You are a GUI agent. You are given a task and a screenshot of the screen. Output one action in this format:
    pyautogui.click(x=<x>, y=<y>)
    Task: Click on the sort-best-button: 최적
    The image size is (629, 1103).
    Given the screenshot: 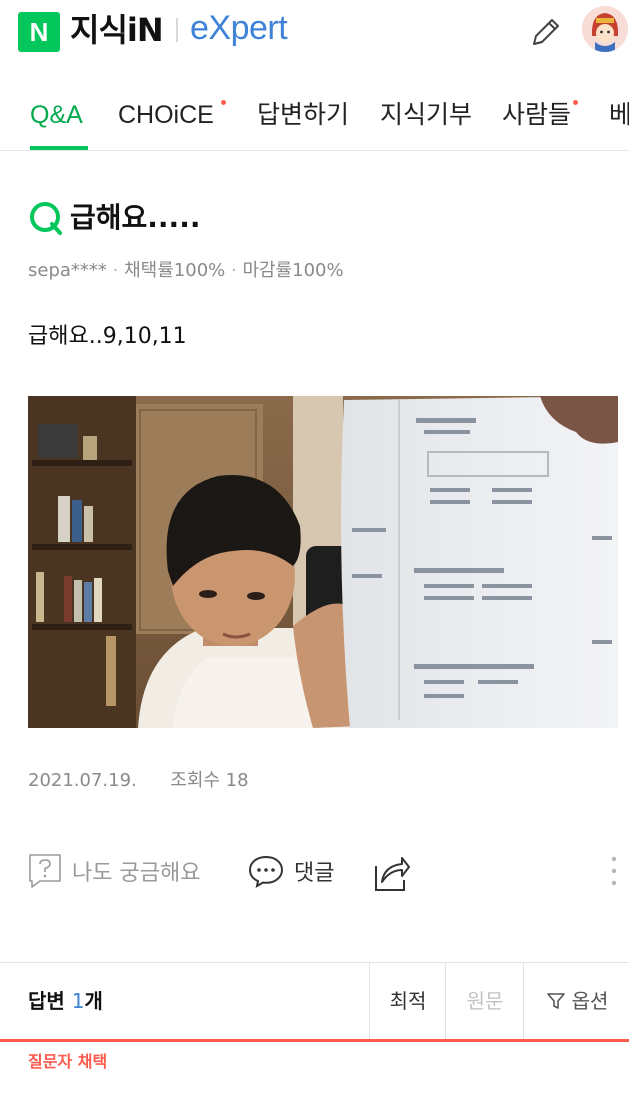 What is the action you would take?
    pyautogui.click(x=407, y=1001)
    